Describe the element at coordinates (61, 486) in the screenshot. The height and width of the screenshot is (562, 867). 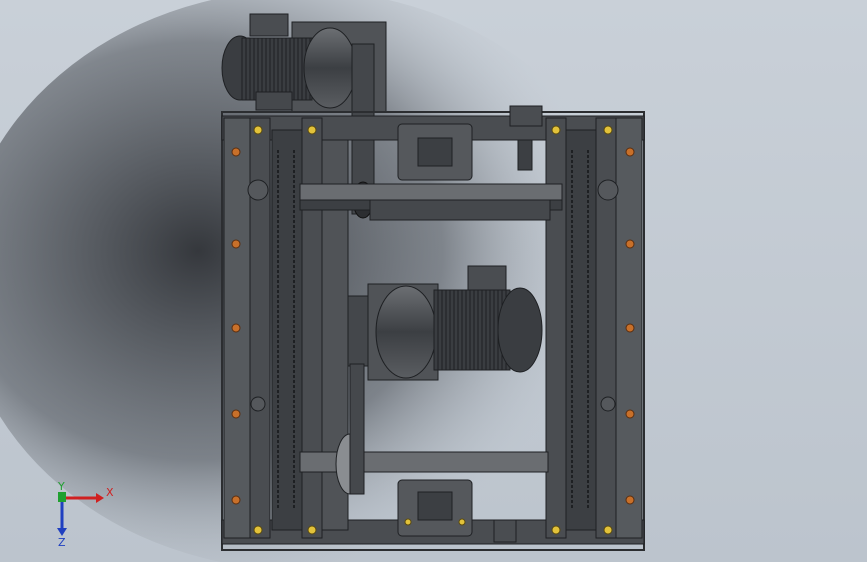
I see `y-axis-label: Y` at that location.